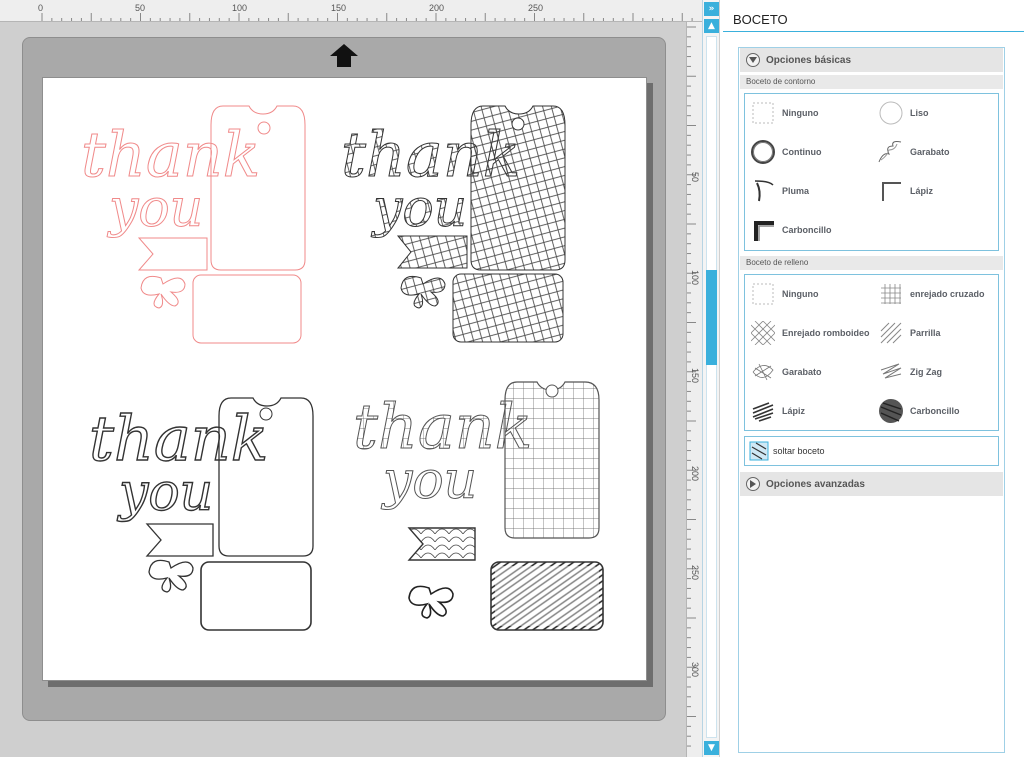 The width and height of the screenshot is (1024, 757). Describe the element at coordinates (891, 113) in the screenshot. I see `smooth-circle-icon` at that location.